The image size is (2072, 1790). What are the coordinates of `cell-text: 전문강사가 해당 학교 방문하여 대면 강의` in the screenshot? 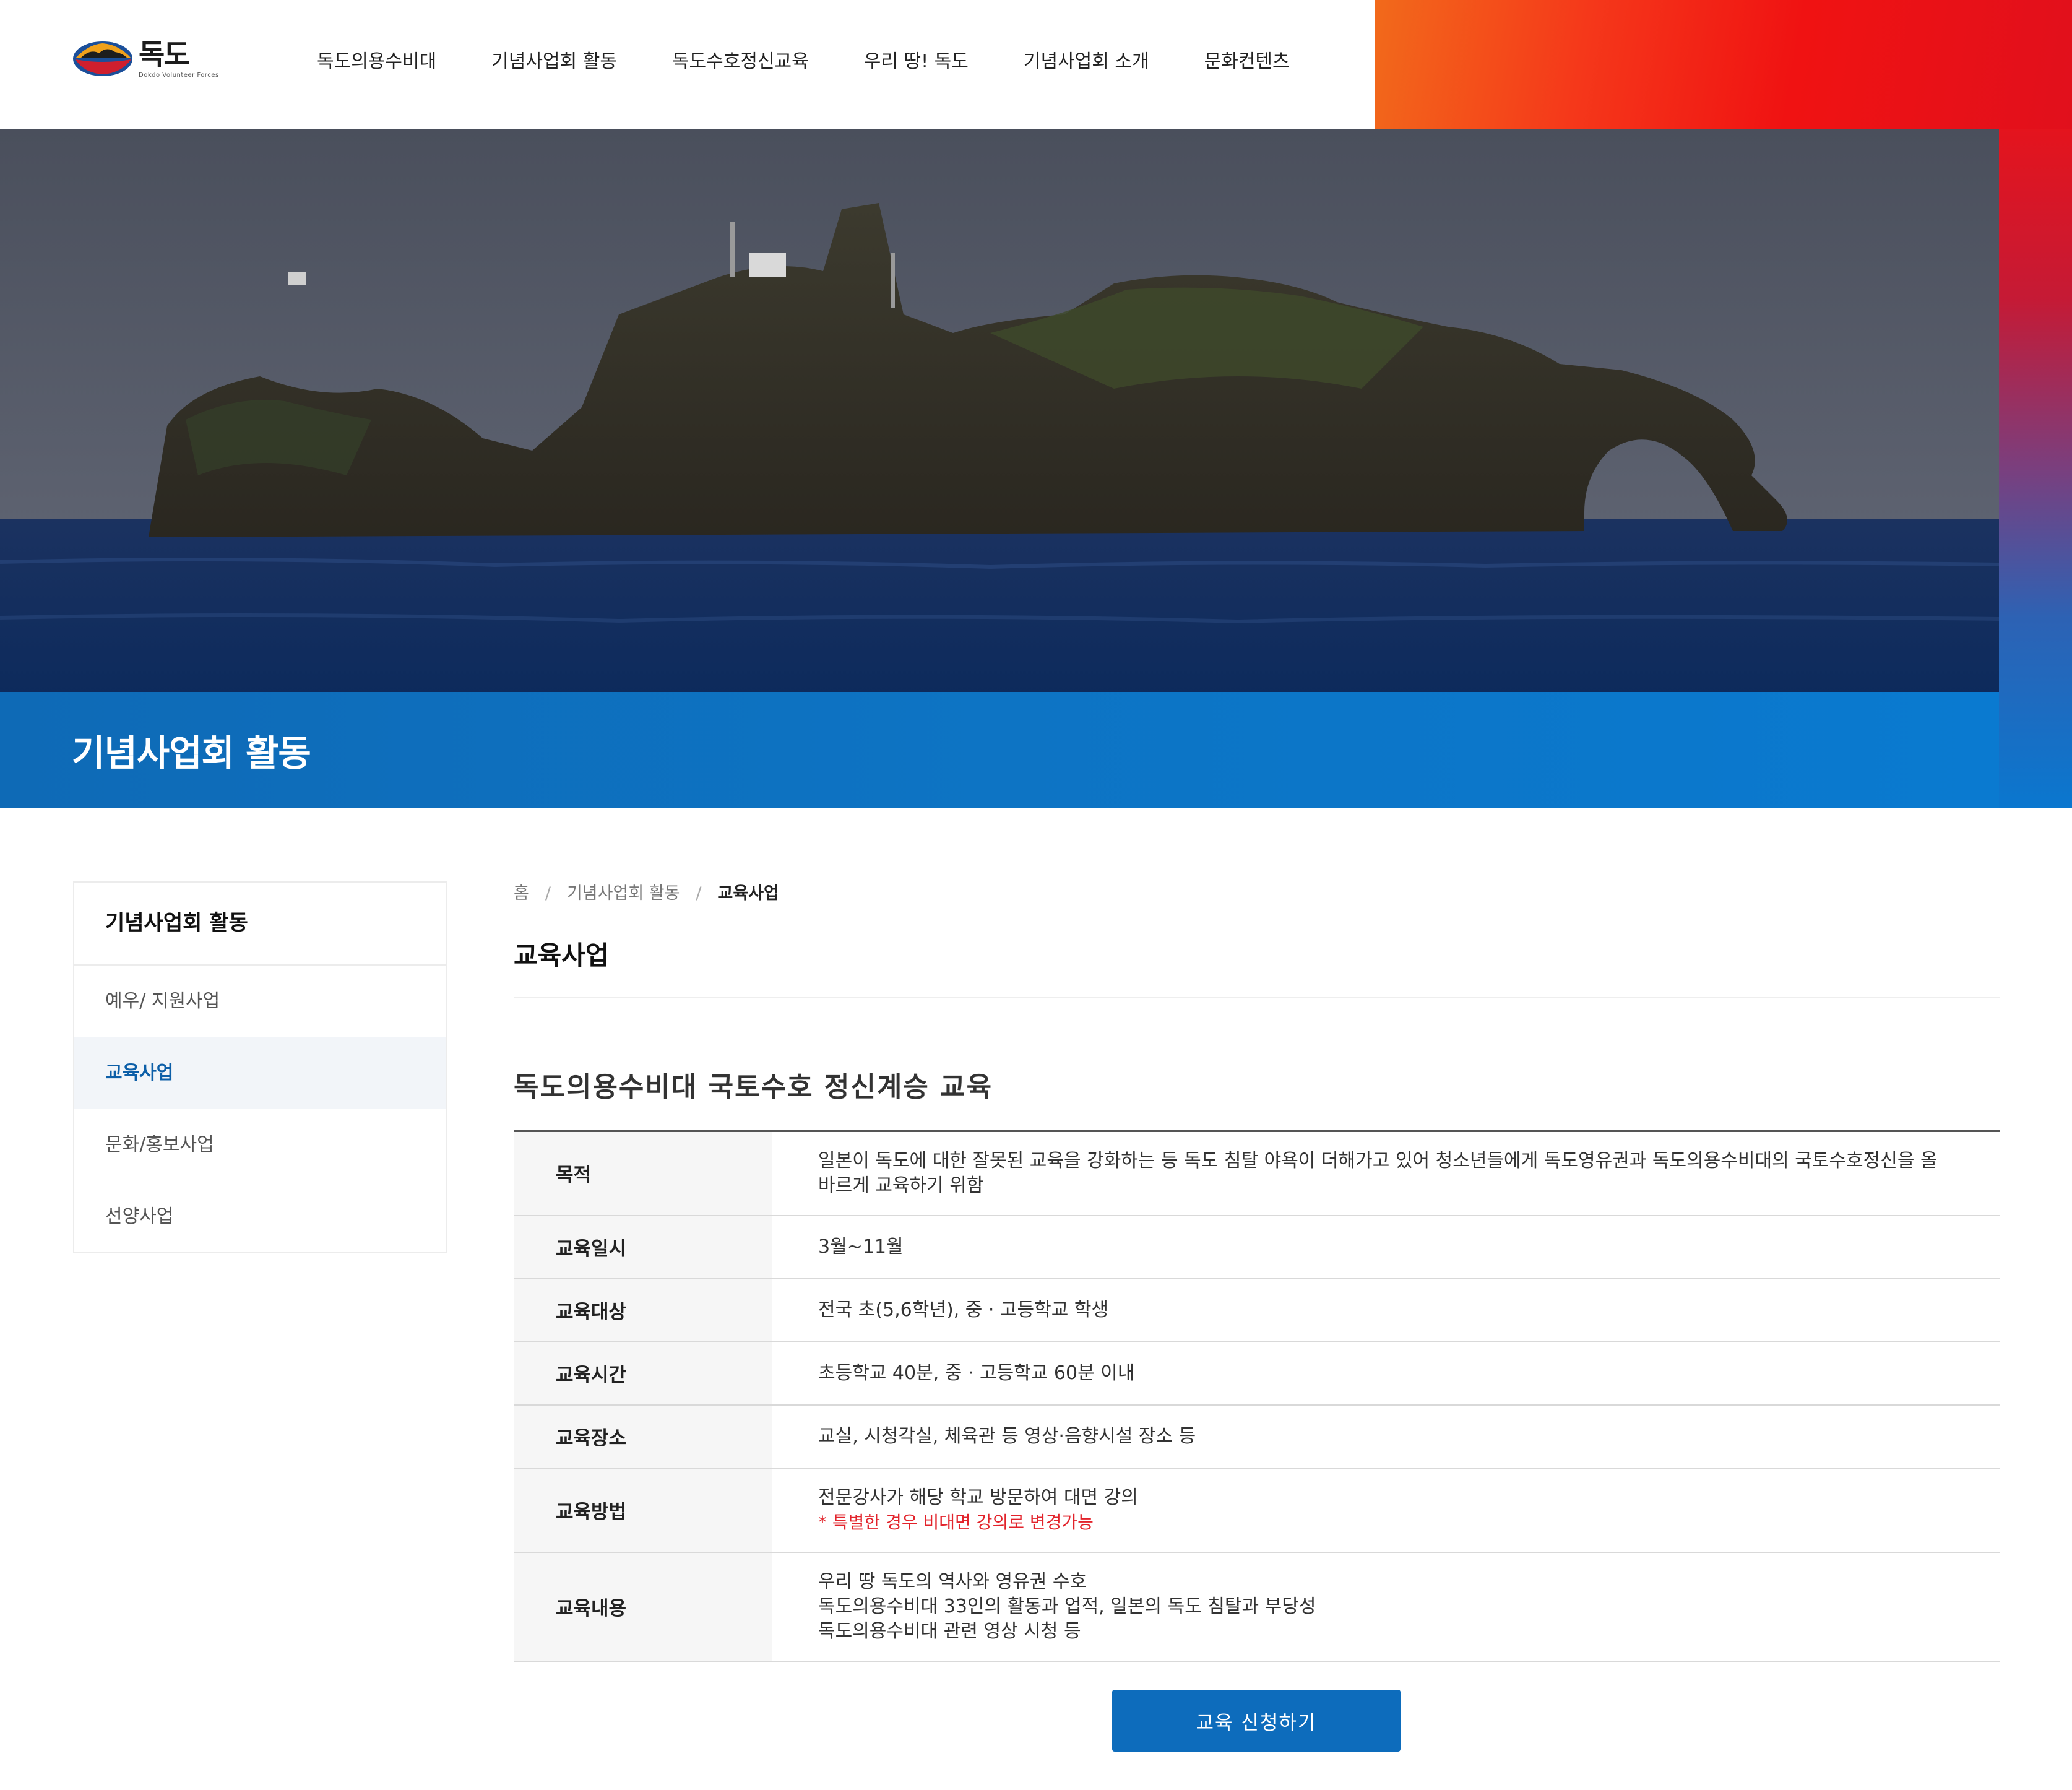 It's located at (978, 1497).